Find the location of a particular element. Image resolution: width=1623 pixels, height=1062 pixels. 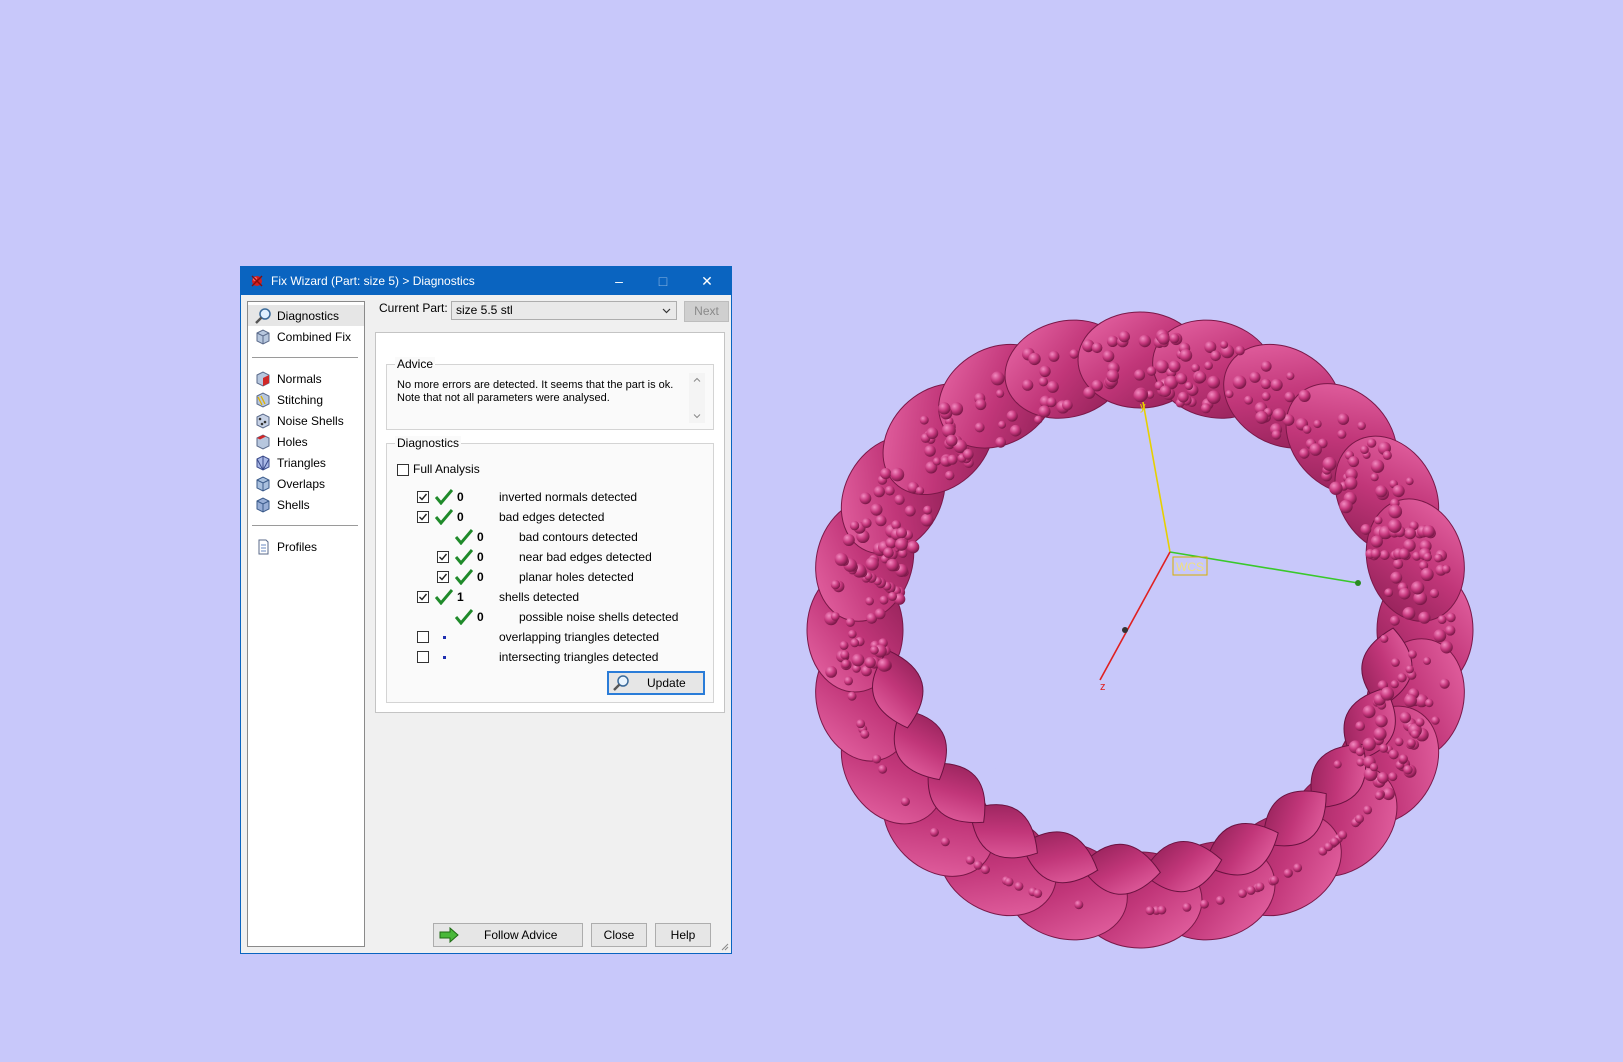

diagnostic-row: 0 possible noise shells detected is located at coordinates (547, 618).